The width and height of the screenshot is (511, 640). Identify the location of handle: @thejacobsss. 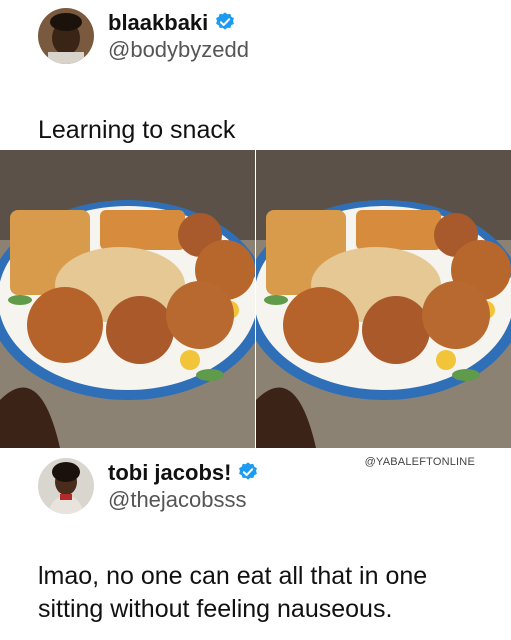
(183, 499).